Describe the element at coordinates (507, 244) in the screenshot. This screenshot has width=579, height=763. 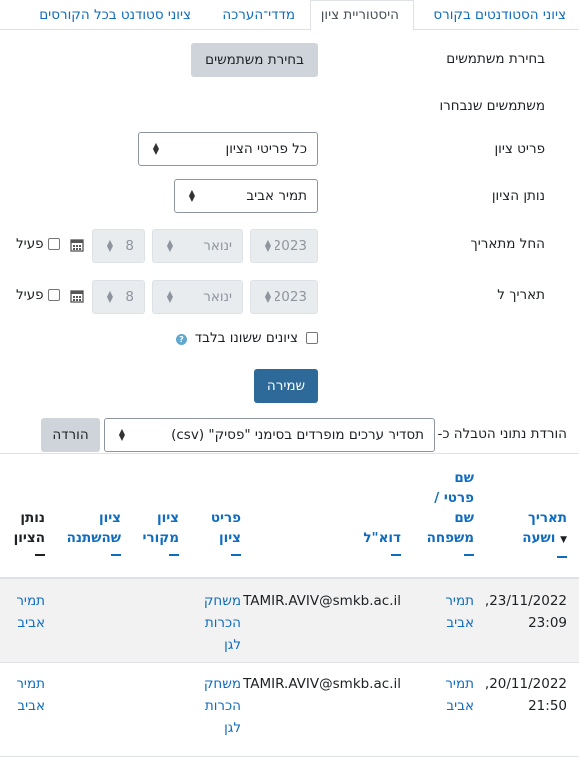
I see `date-from-label: החל מתאריך` at that location.